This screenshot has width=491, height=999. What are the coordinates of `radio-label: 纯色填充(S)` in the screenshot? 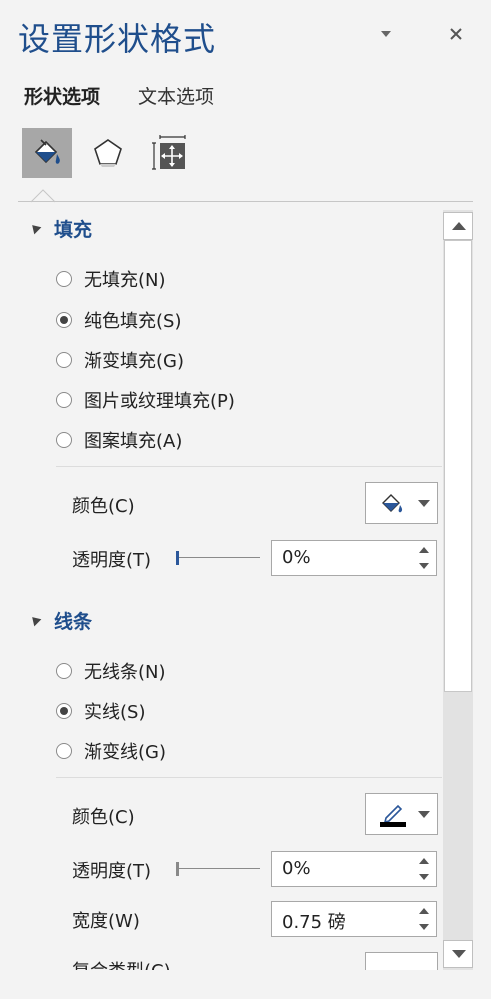 It's located at (133, 321).